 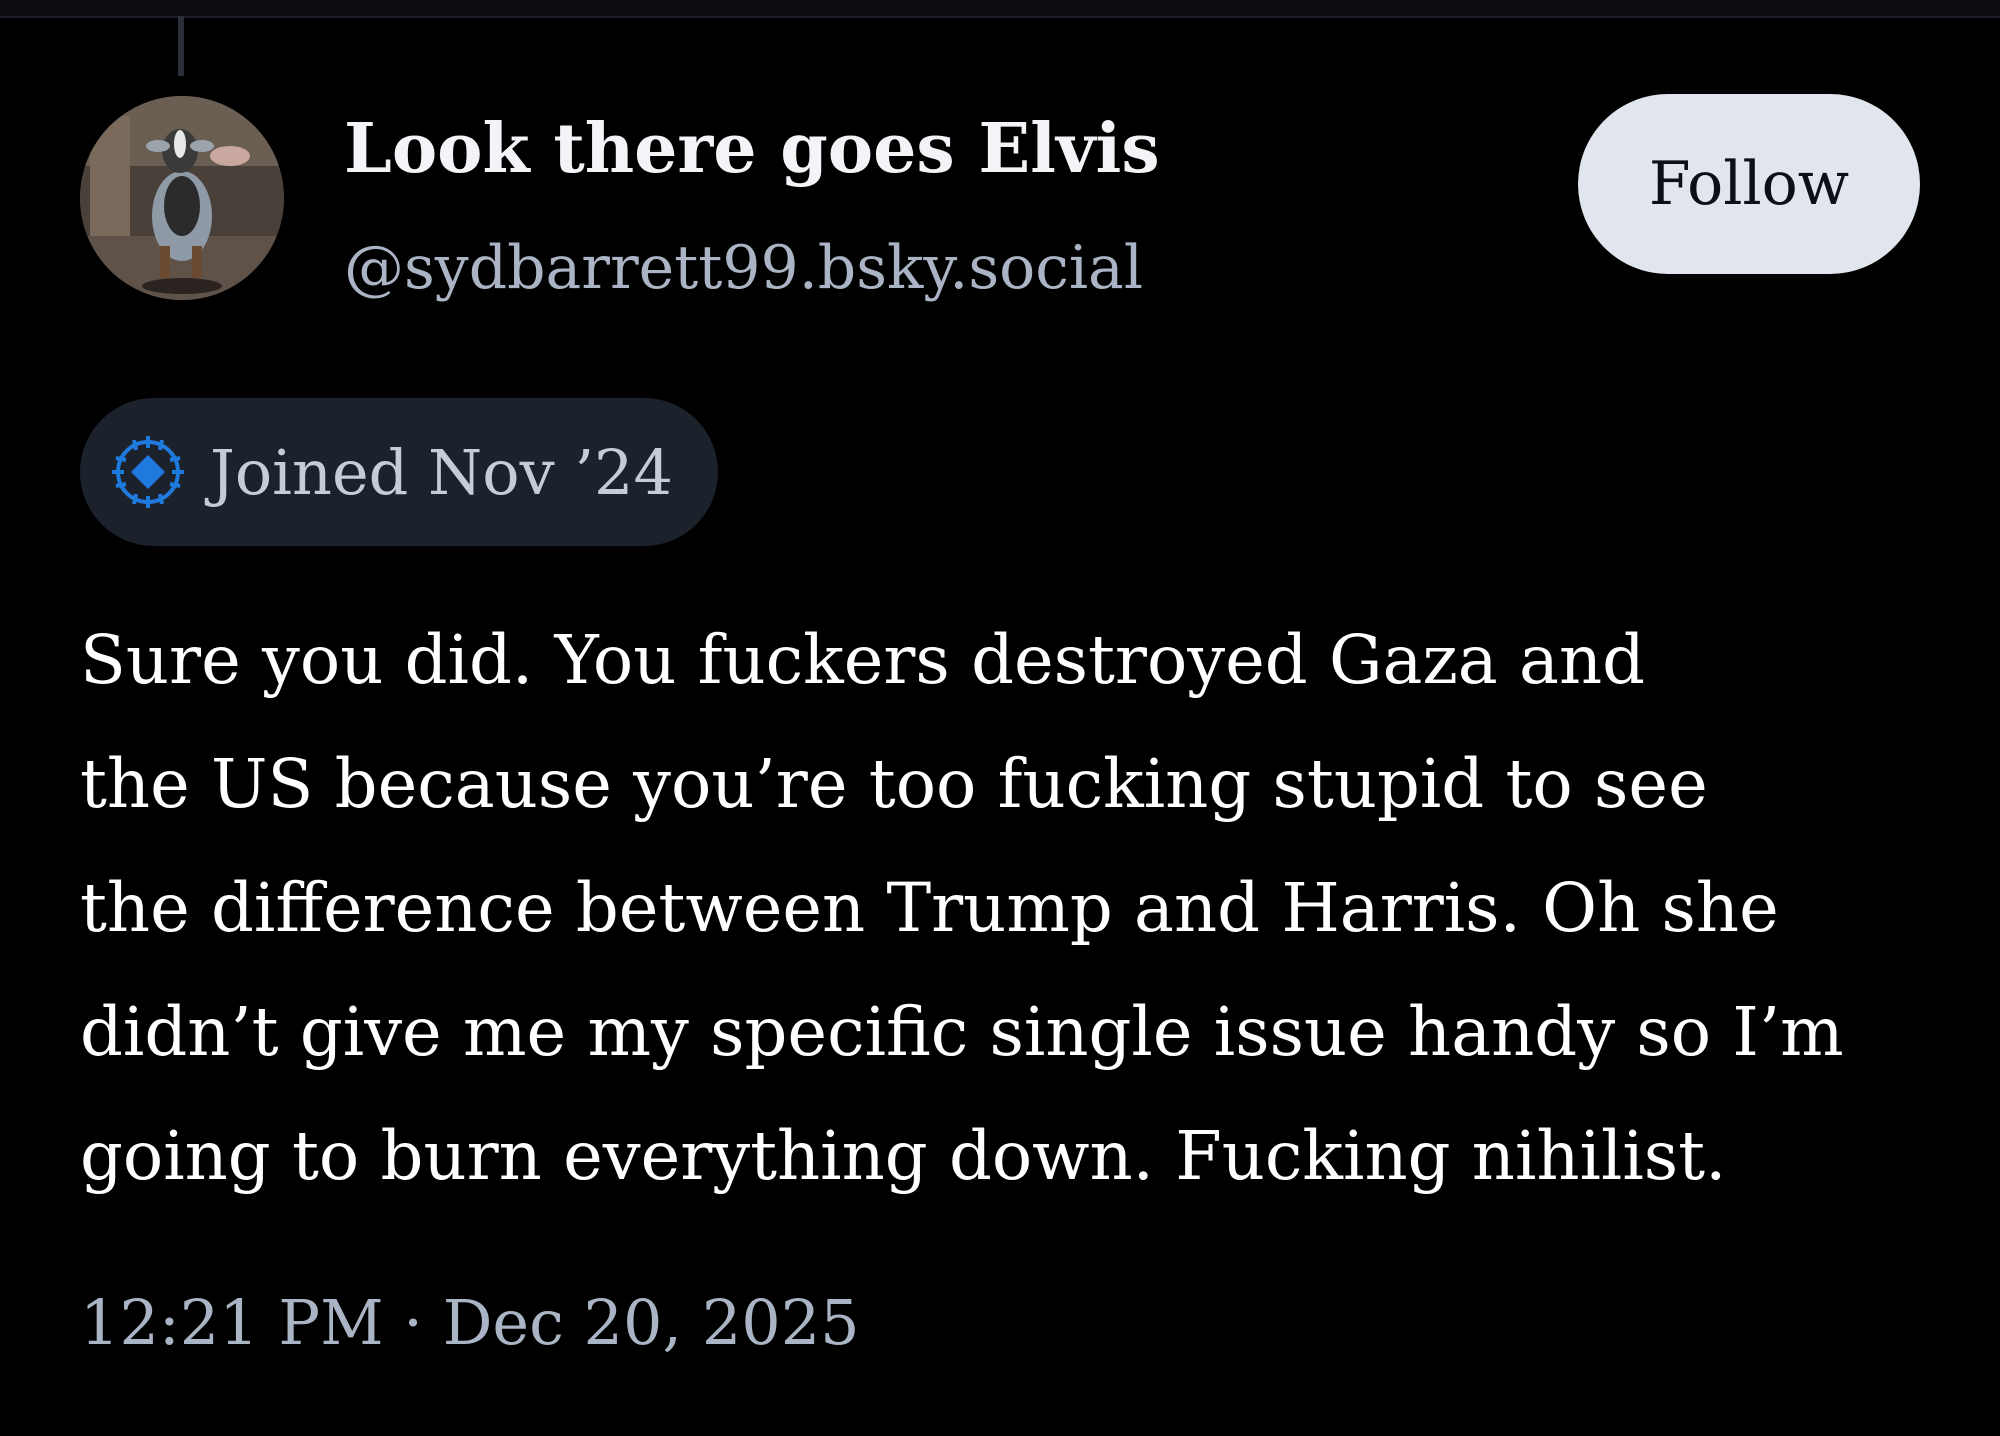 I want to click on avatar, so click(x=182, y=198).